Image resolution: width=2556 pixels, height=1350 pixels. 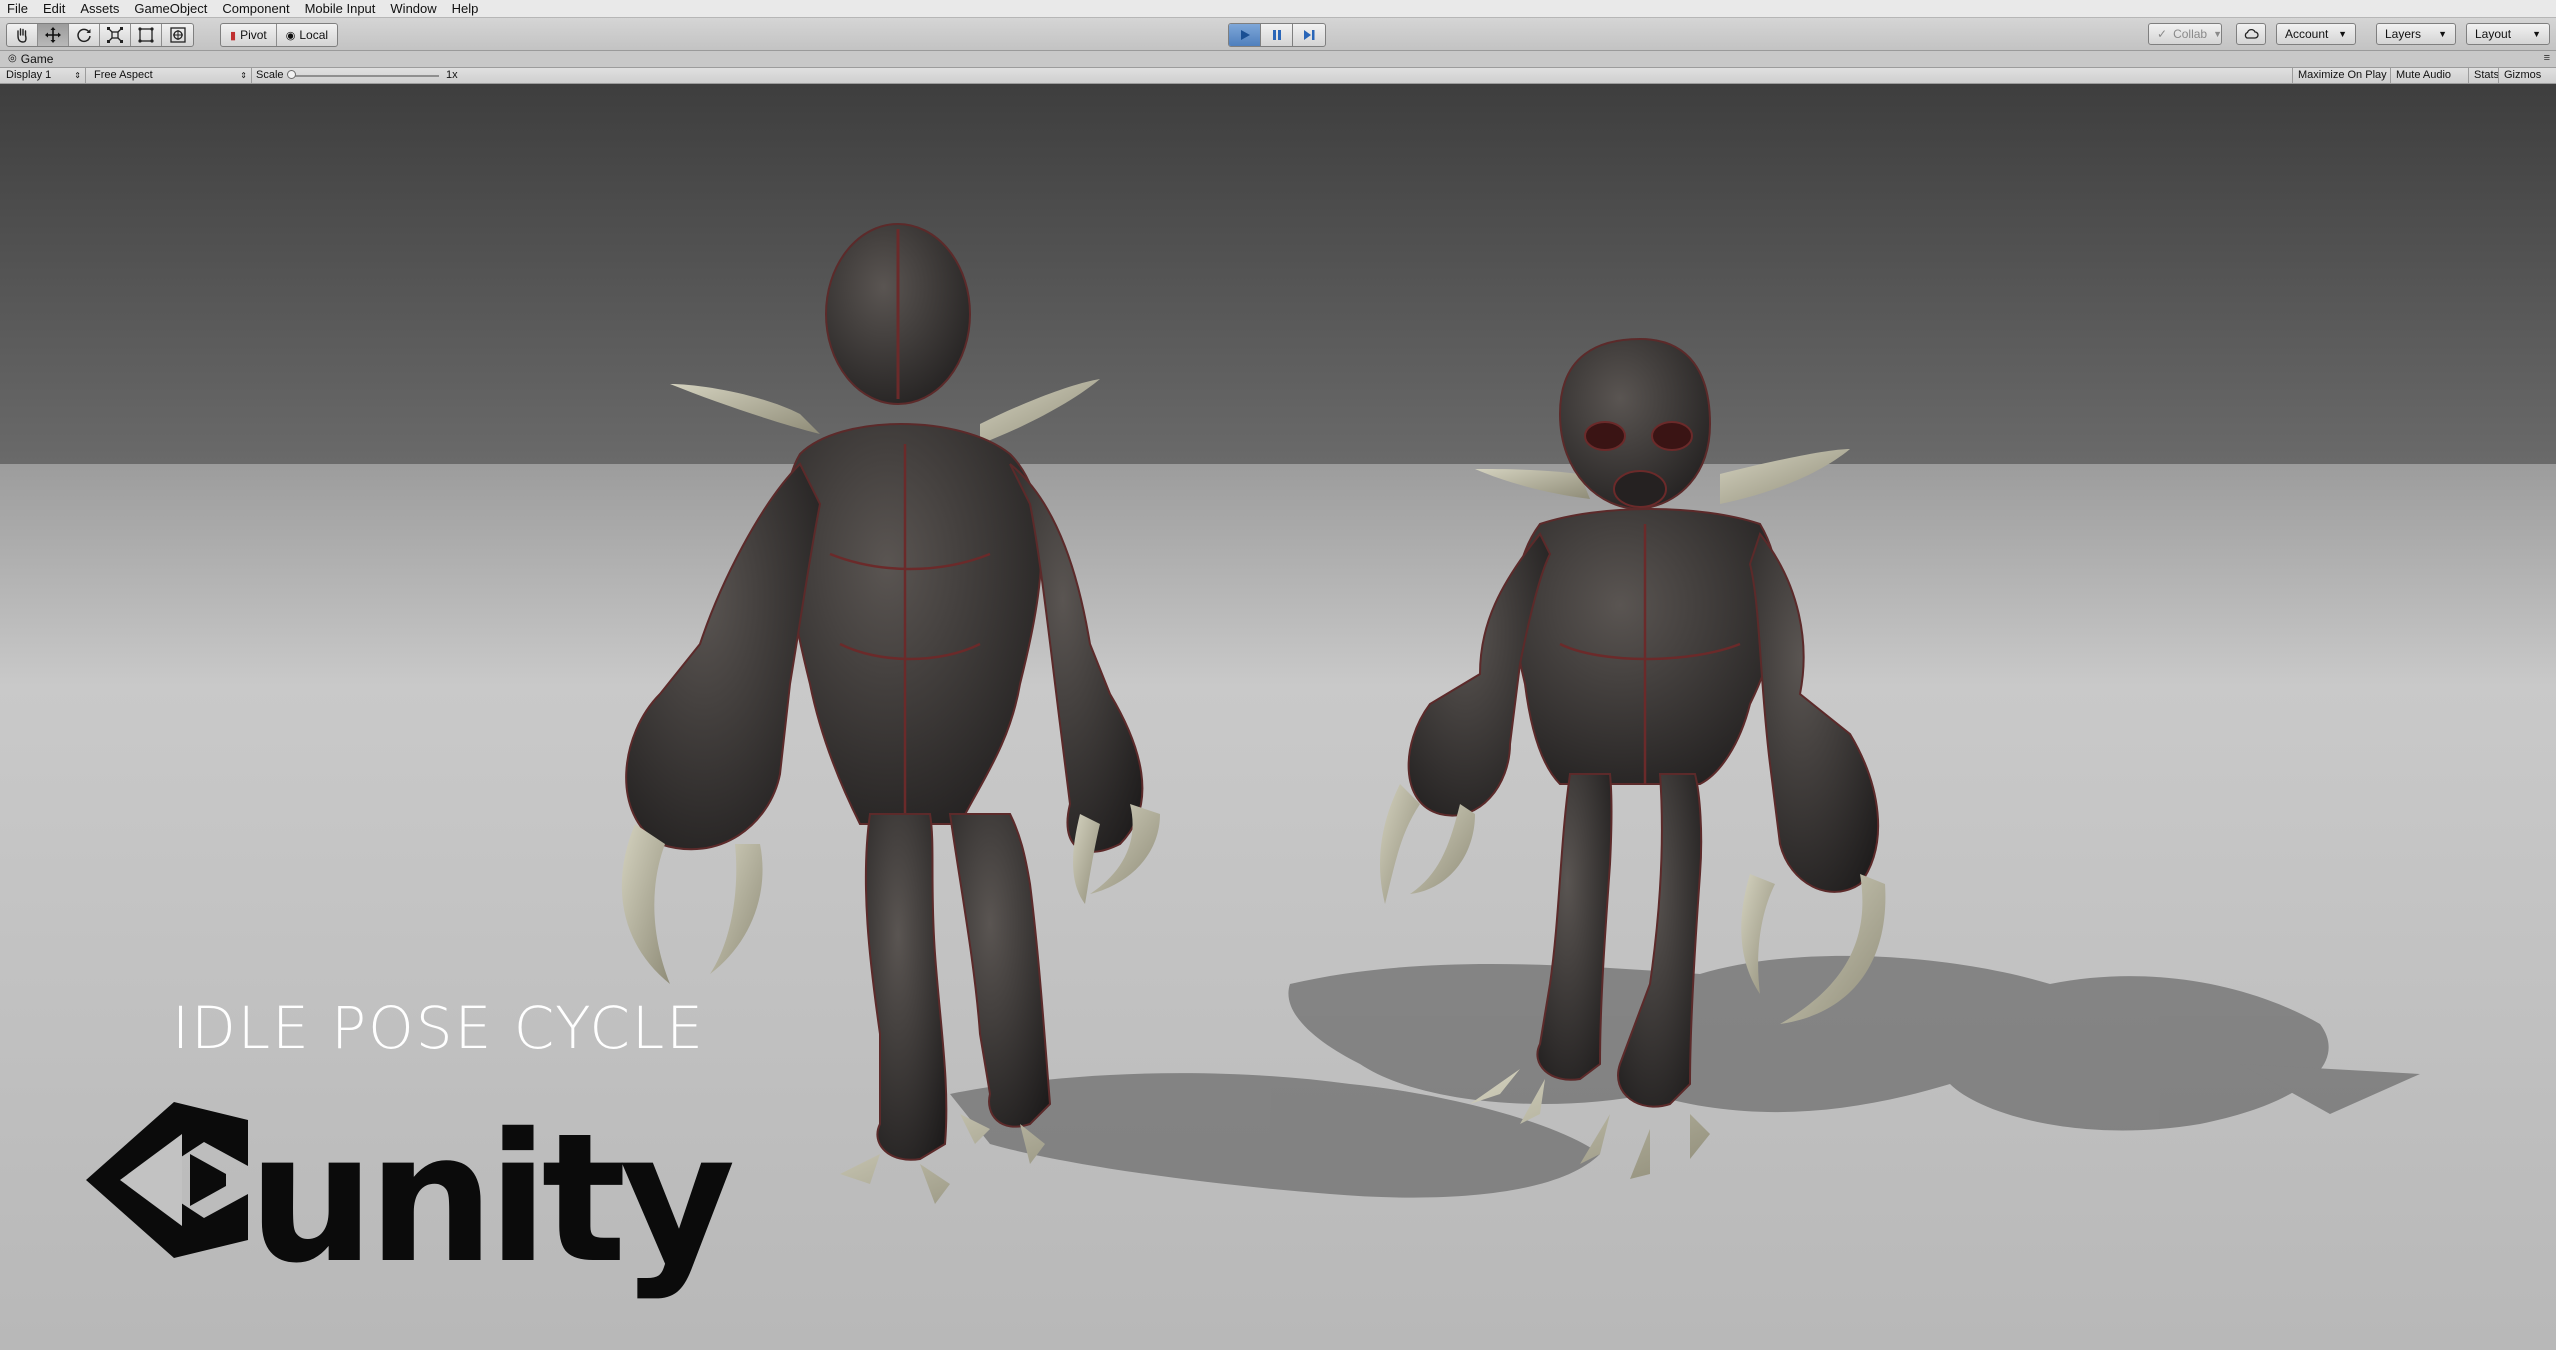 I want to click on scale-value: 1x, so click(x=452, y=75).